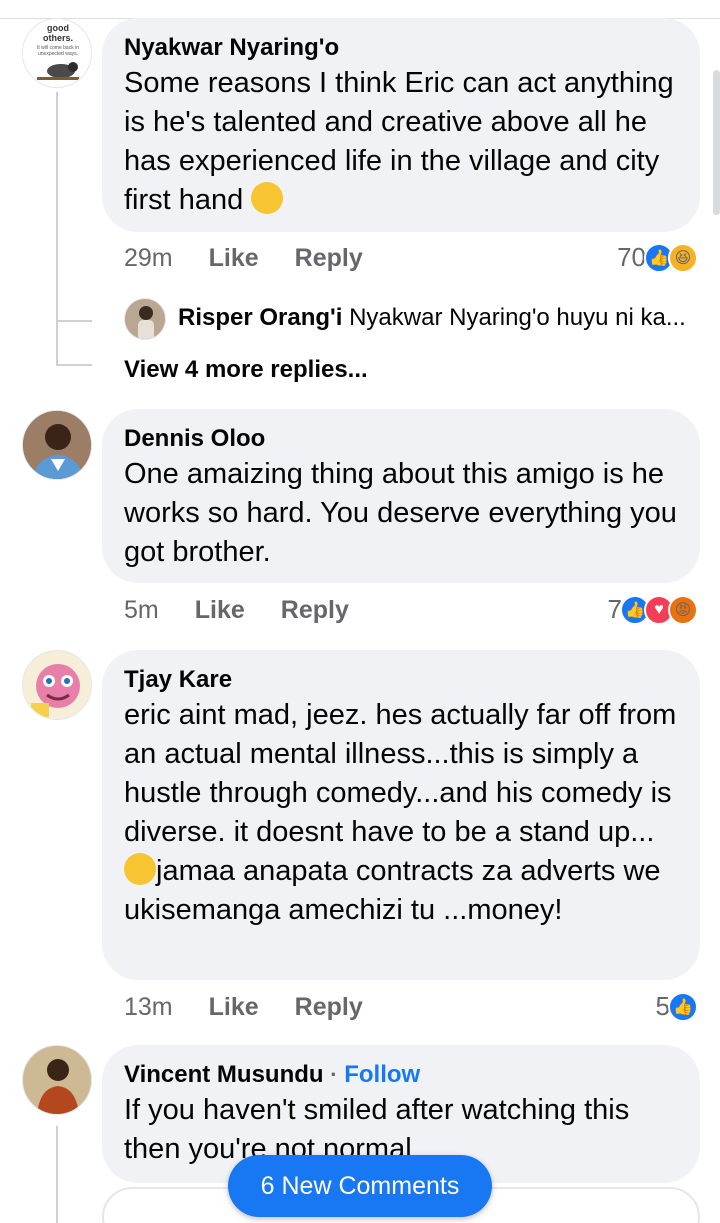  I want to click on comment-header: Vincent Musundu · Follow, so click(401, 1075).